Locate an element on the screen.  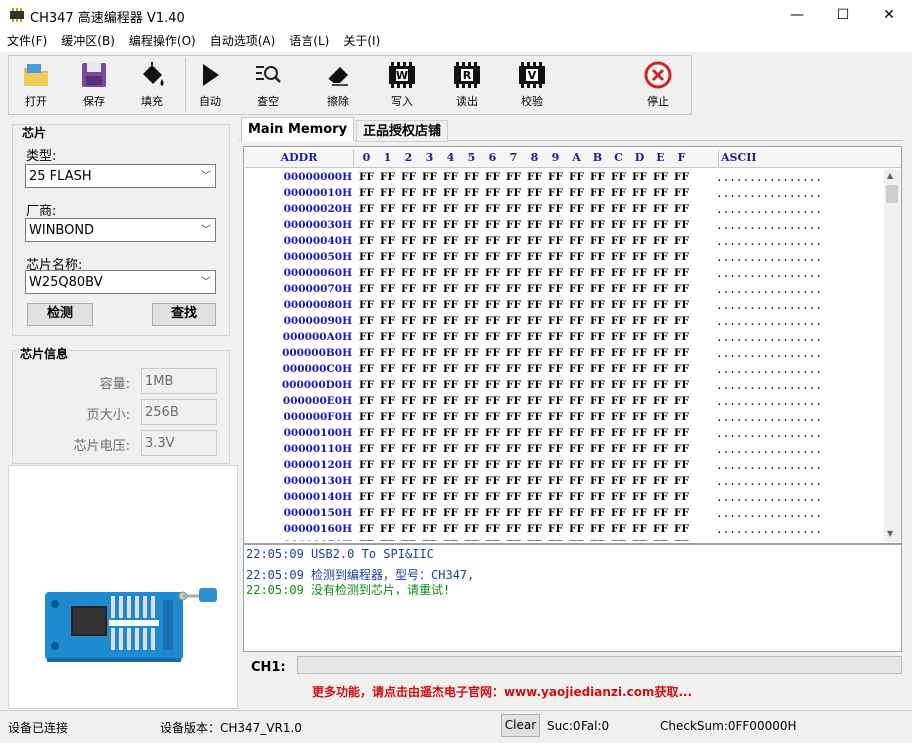
find-button: 查找 is located at coordinates (184, 314).